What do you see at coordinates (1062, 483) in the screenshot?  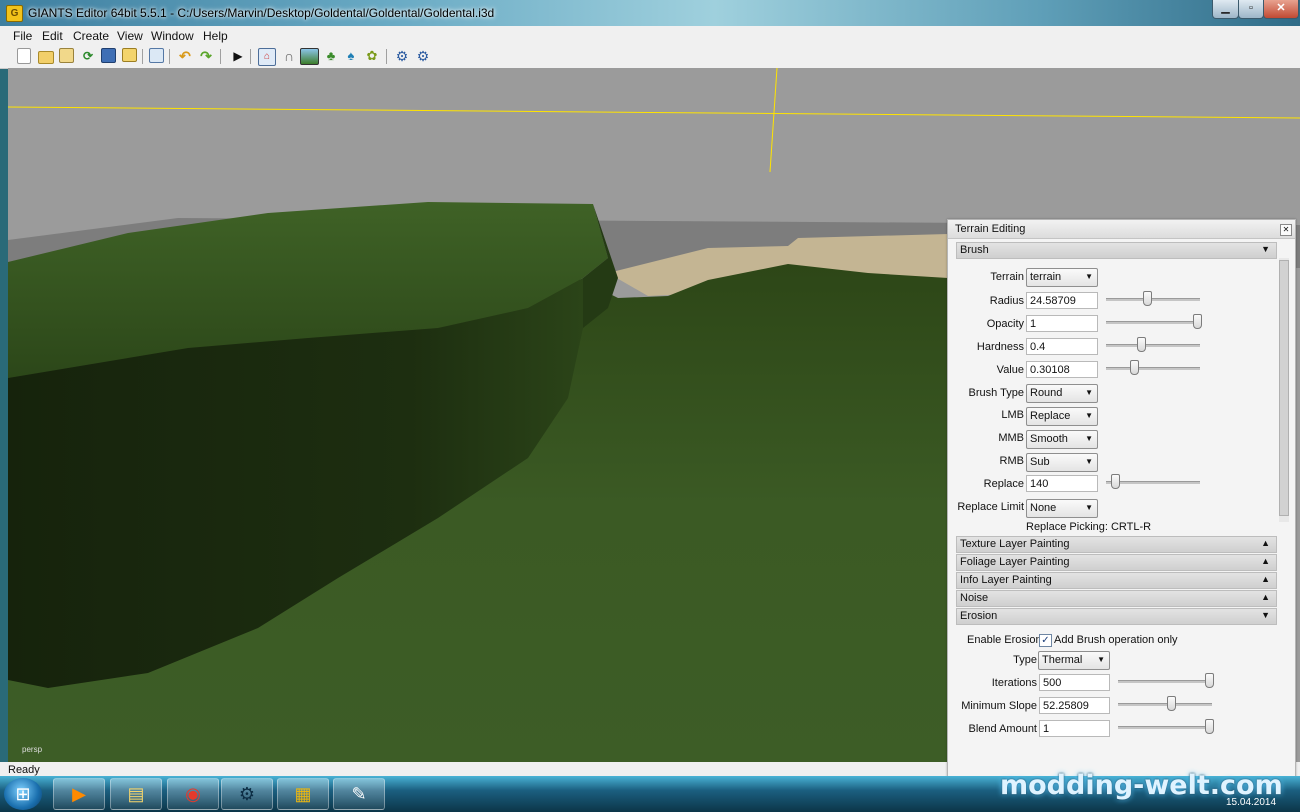 I see `replace-field: 140` at bounding box center [1062, 483].